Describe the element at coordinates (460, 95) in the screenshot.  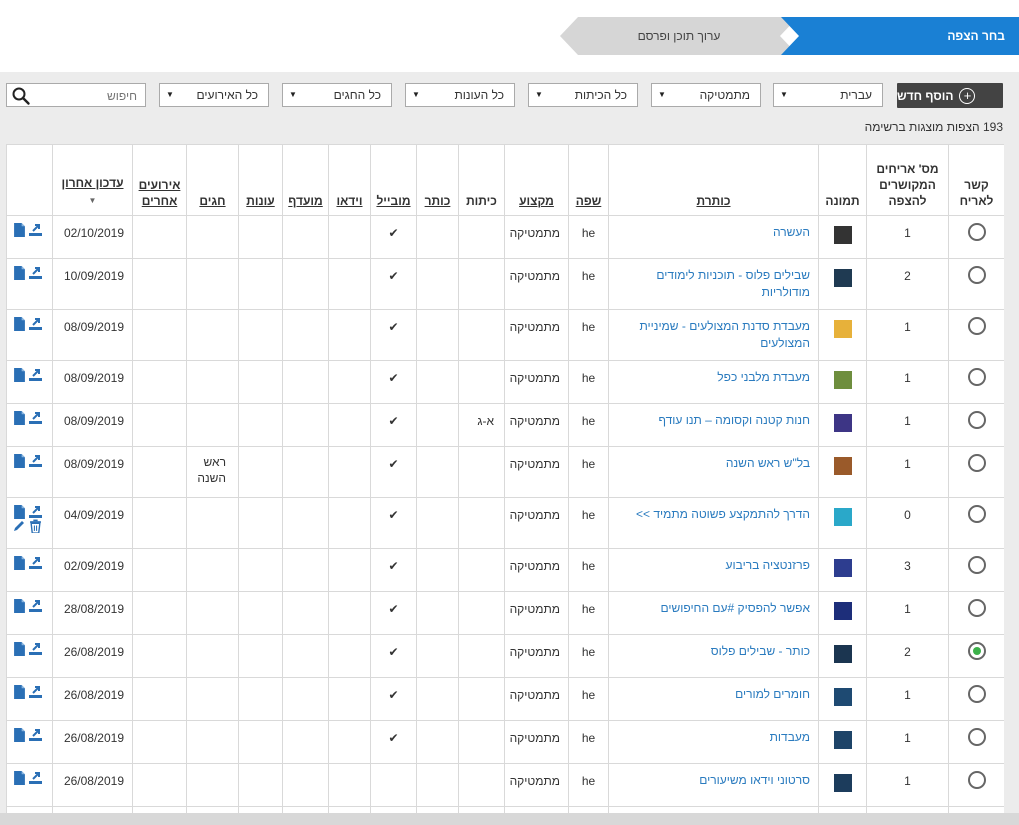
I see `seasons-select: כל העונות ▼` at that location.